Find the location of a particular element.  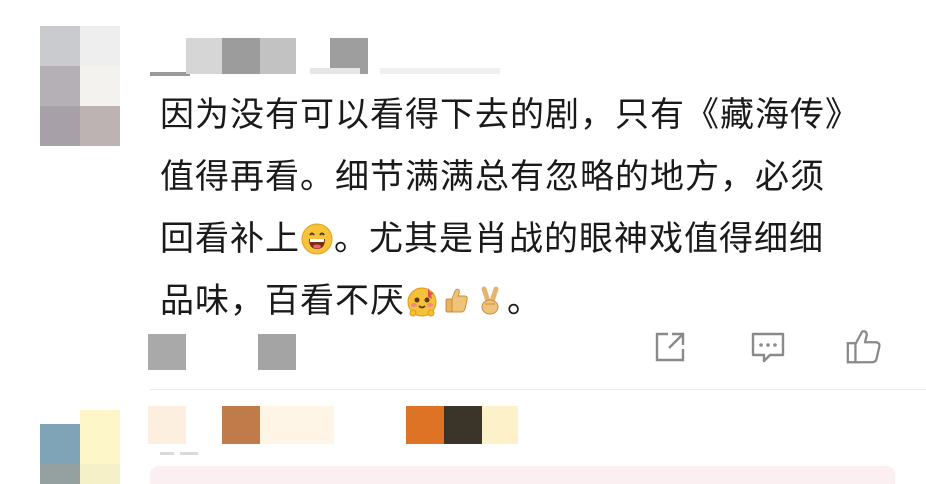

comment-line: 回看补上 。尤其是肖战的眼神戏值得细细 is located at coordinates (530, 239).